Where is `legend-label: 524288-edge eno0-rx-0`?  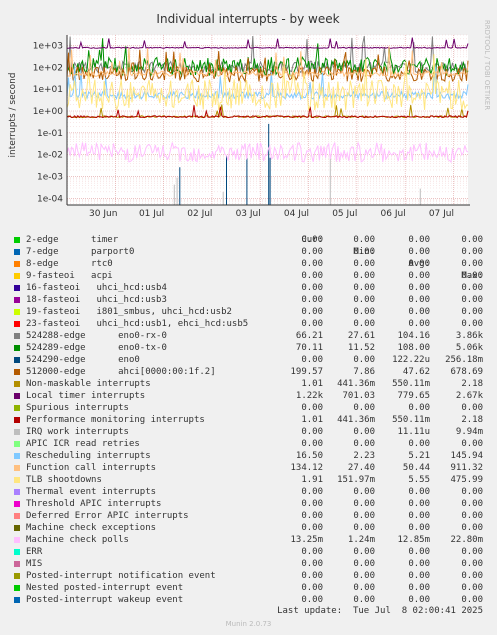 legend-label: 524288-edge eno0-rx-0 is located at coordinates (96, 336).